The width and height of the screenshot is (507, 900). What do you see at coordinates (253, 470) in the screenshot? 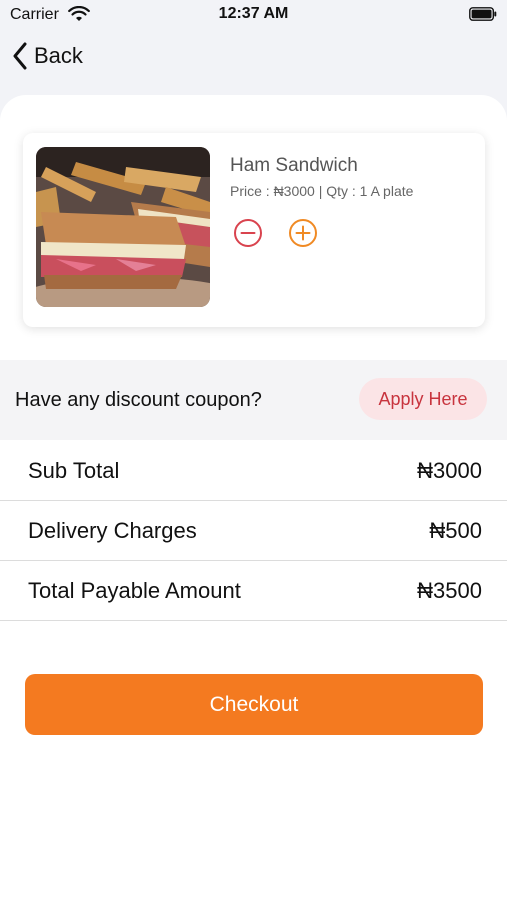
I see `subtotal-row: Sub Total ₦3000` at bounding box center [253, 470].